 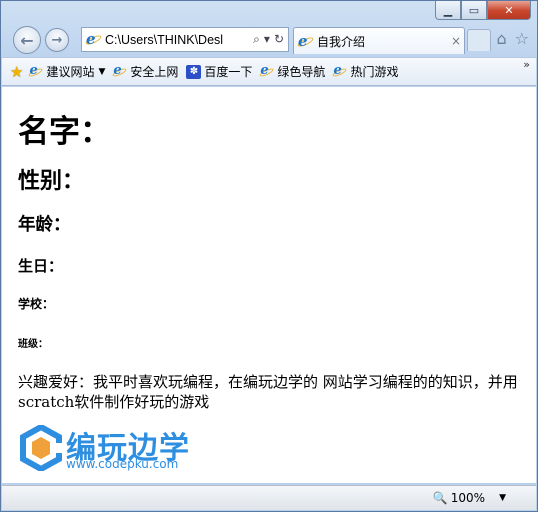 I want to click on new-tab-button, so click(x=479, y=40).